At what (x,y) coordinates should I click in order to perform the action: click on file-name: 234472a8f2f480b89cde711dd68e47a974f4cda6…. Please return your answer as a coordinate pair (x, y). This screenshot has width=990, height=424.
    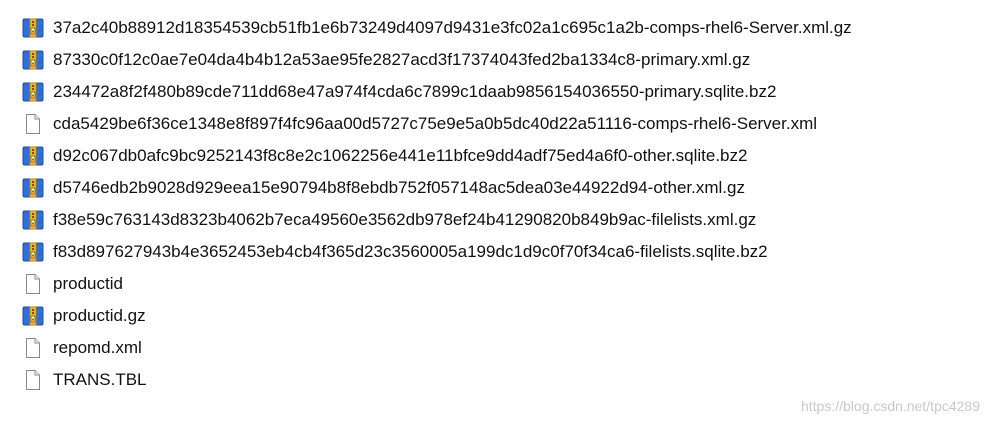
    Looking at the image, I should click on (415, 91).